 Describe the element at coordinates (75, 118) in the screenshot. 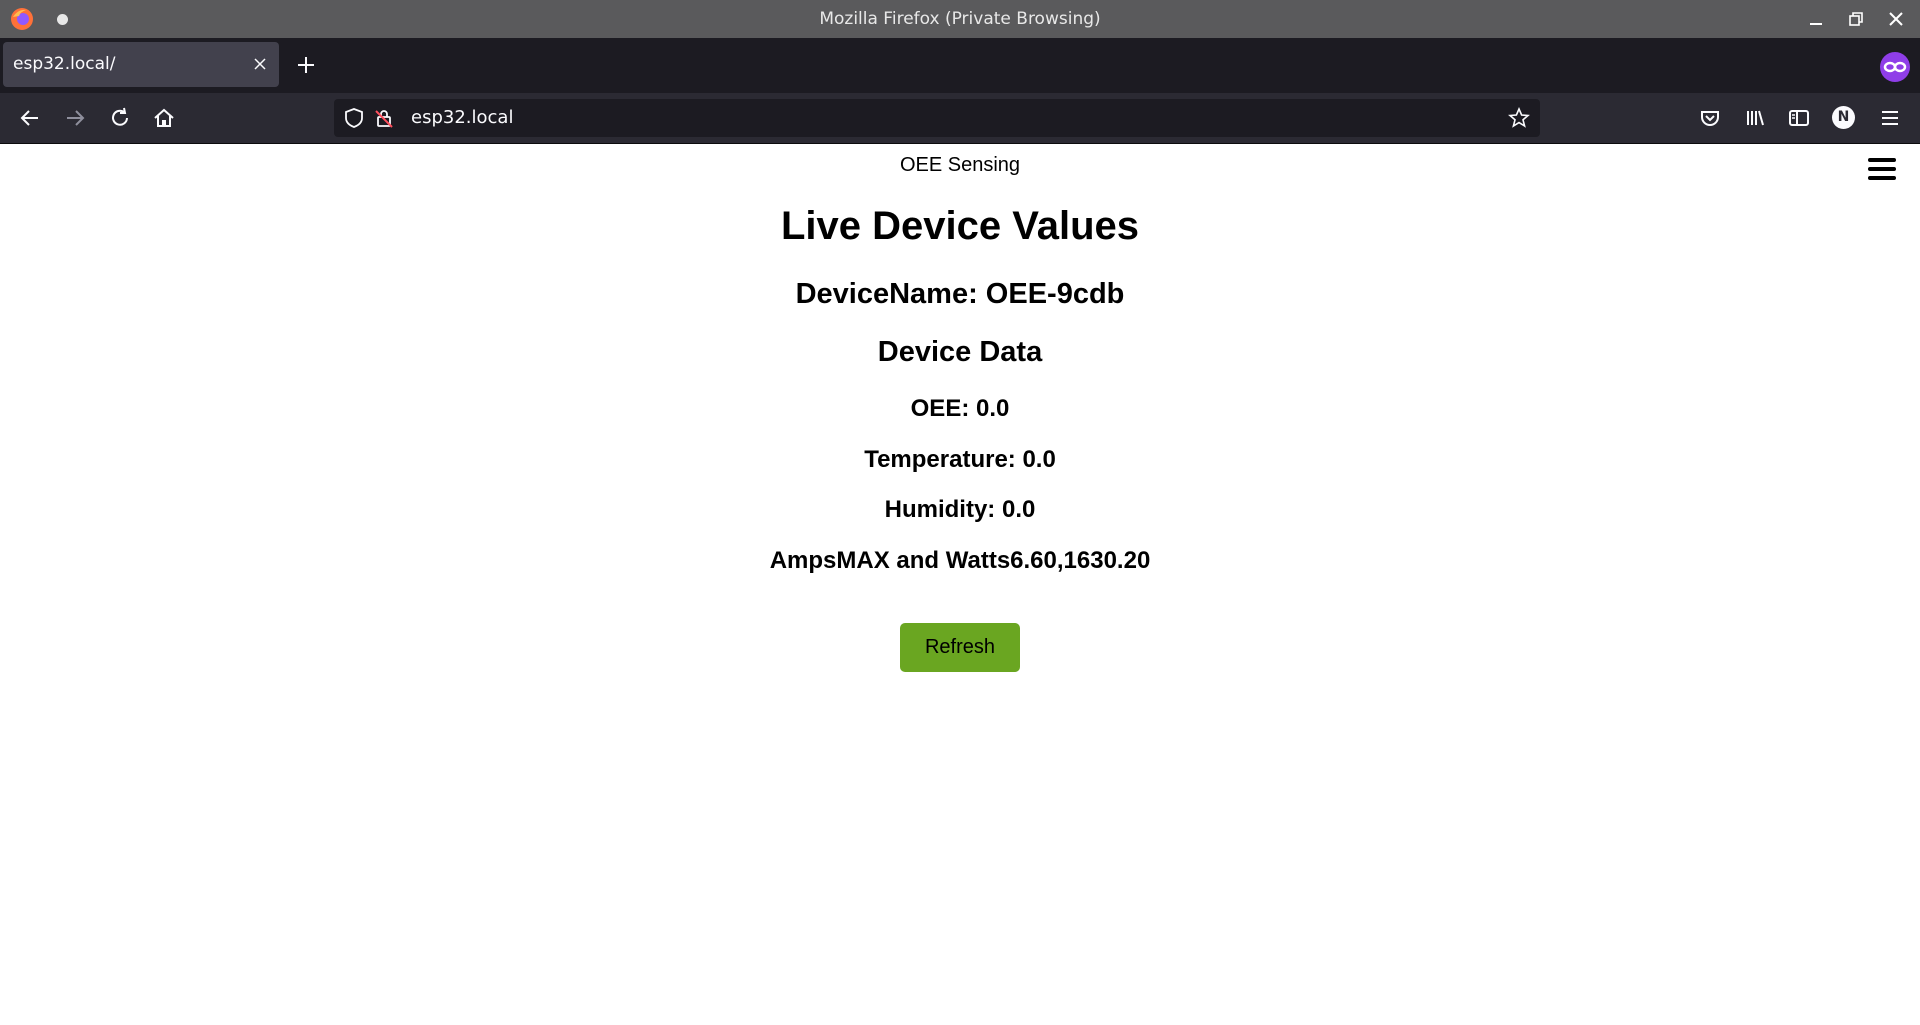

I see `forward-arrow-icon` at that location.